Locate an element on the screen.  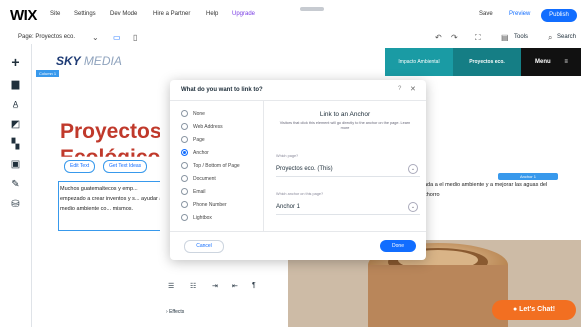
menu-hire-partner: Hire a Partner is located at coordinates (171, 14).